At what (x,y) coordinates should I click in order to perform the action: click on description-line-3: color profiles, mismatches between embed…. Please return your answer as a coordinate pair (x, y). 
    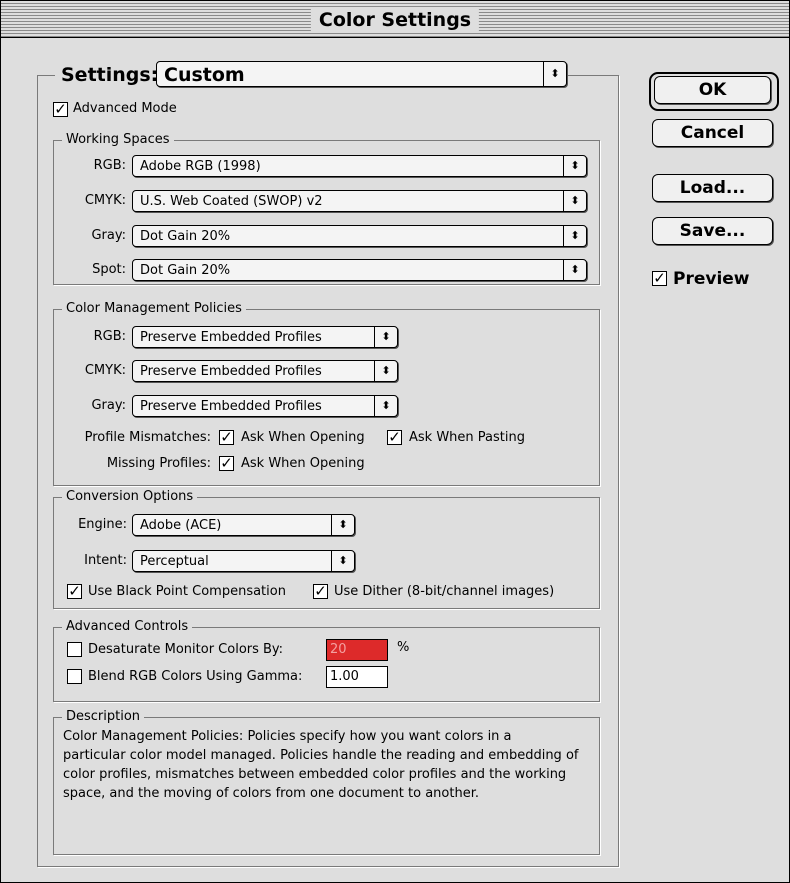
    Looking at the image, I should click on (315, 774).